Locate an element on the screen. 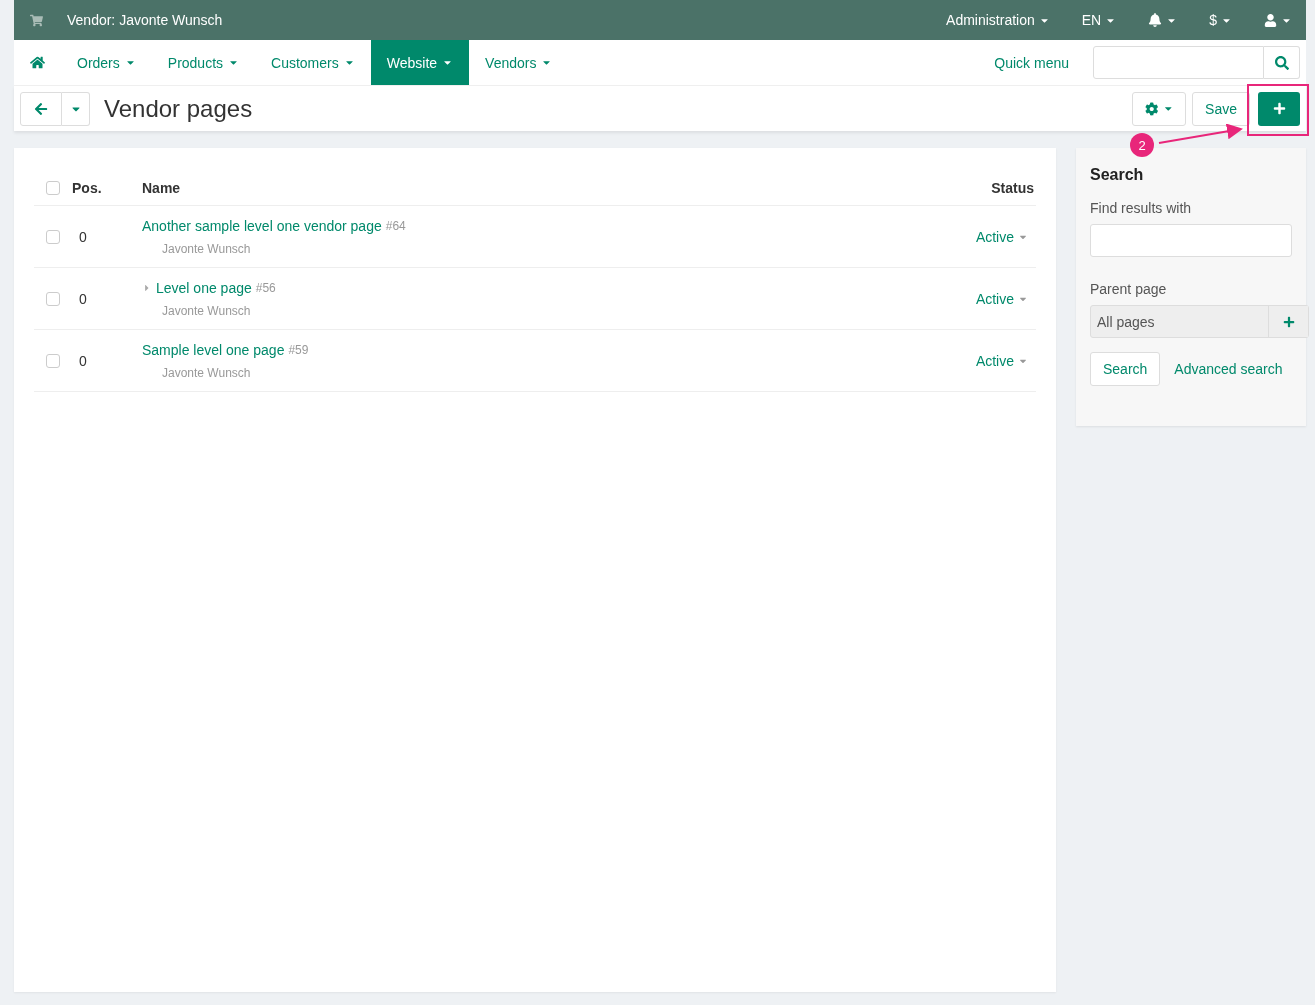 Image resolution: width=1315 pixels, height=1005 pixels. notifications-menu is located at coordinates (1163, 20).